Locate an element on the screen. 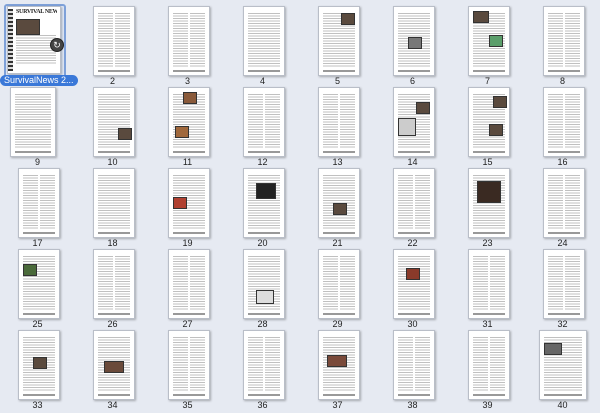  page-thumb-15: 15 is located at coordinates (487, 126).